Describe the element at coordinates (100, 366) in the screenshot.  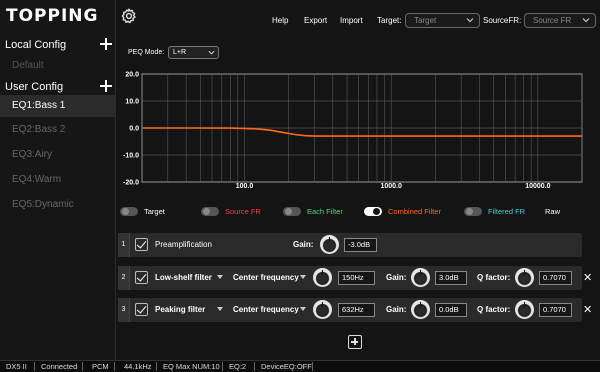
I see `status-format: PCM` at that location.